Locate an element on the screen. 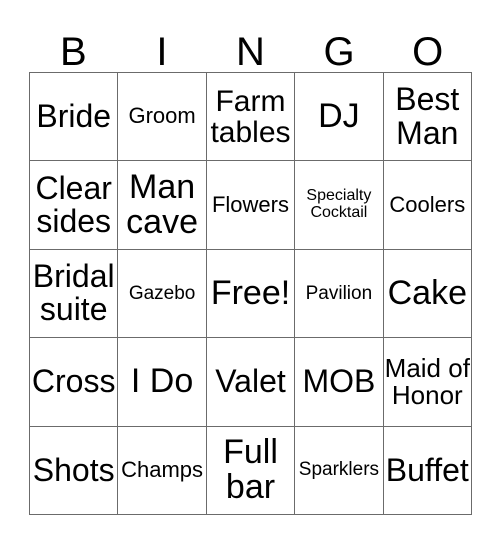 This screenshot has height=544, width=500. bingo-cell-label: Champs is located at coordinates (162, 469).